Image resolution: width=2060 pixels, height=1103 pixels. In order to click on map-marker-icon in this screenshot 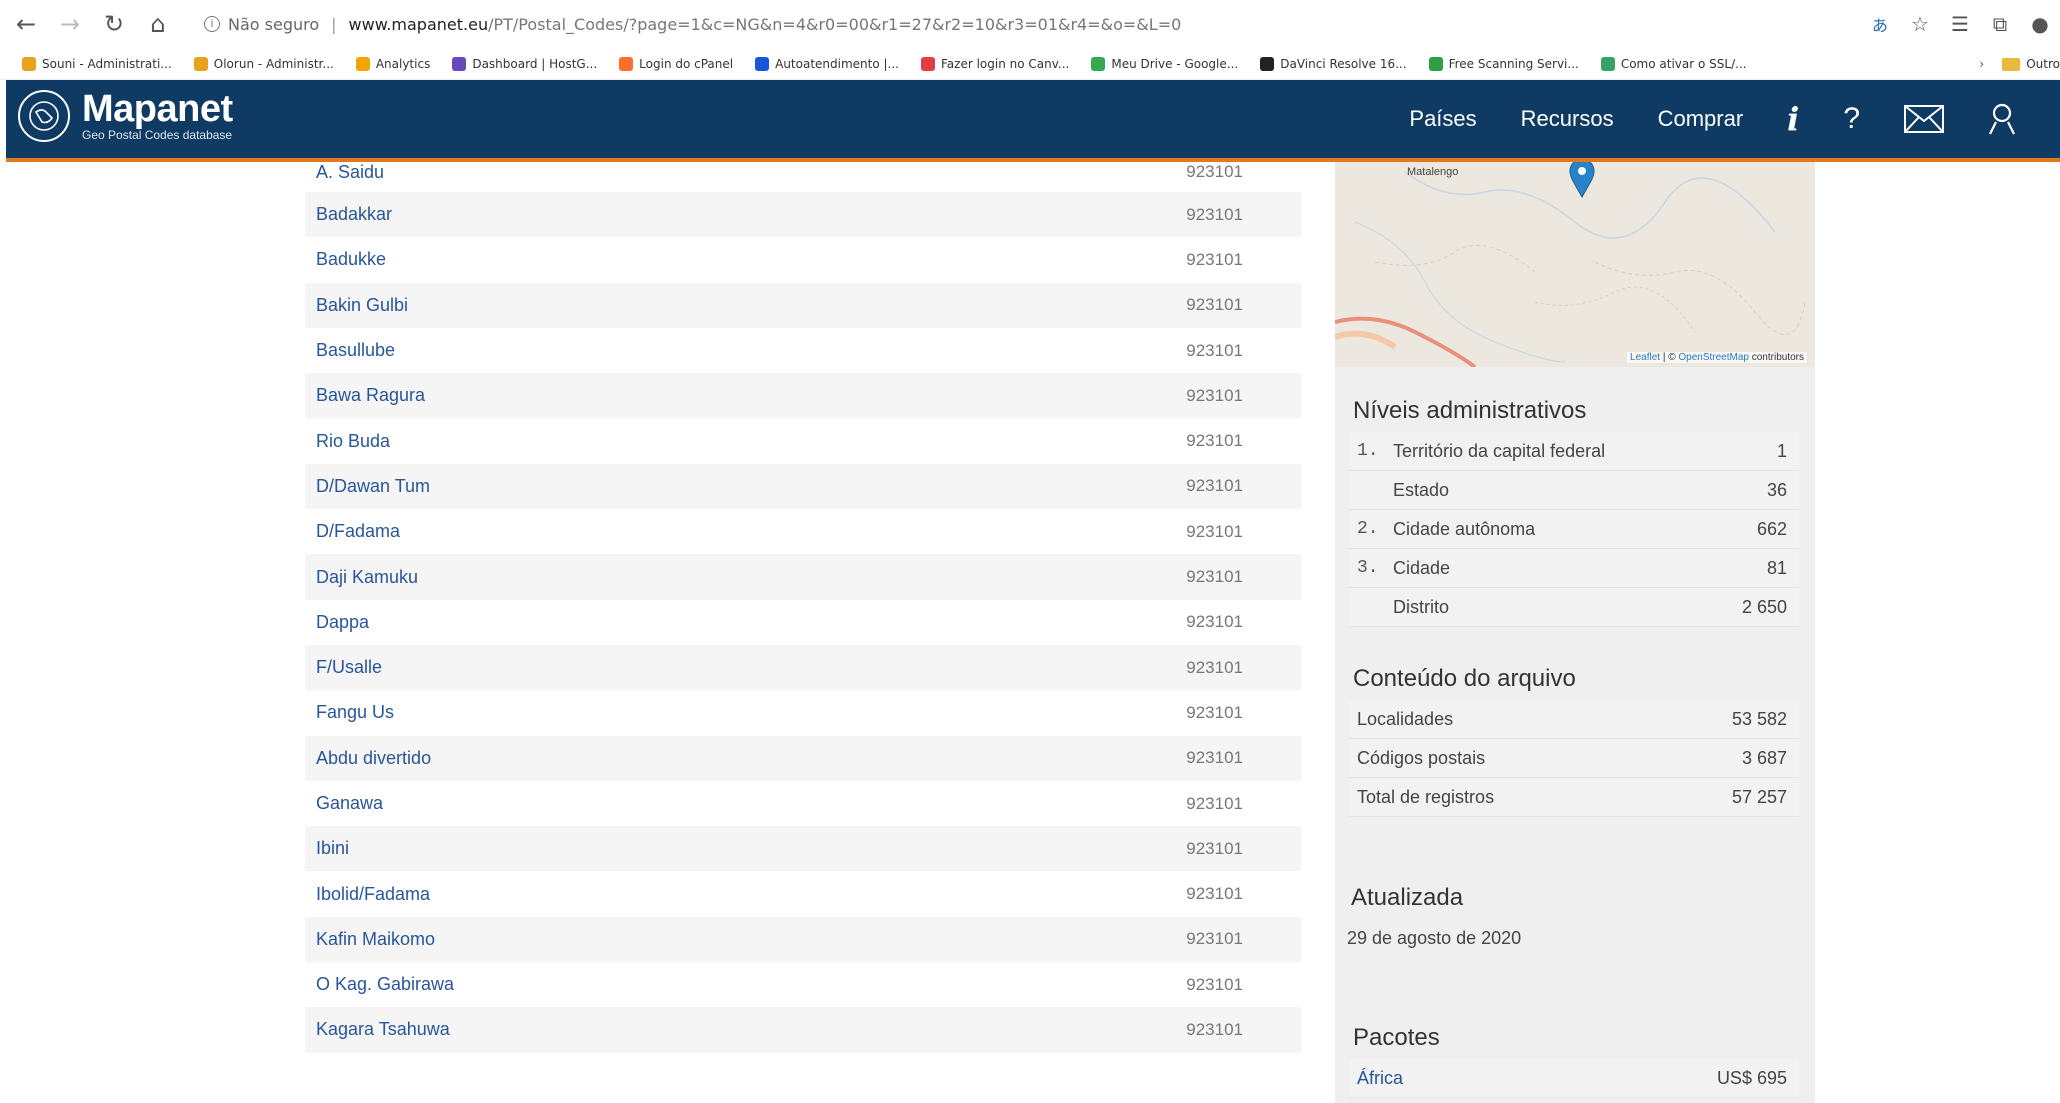, I will do `click(1582, 180)`.